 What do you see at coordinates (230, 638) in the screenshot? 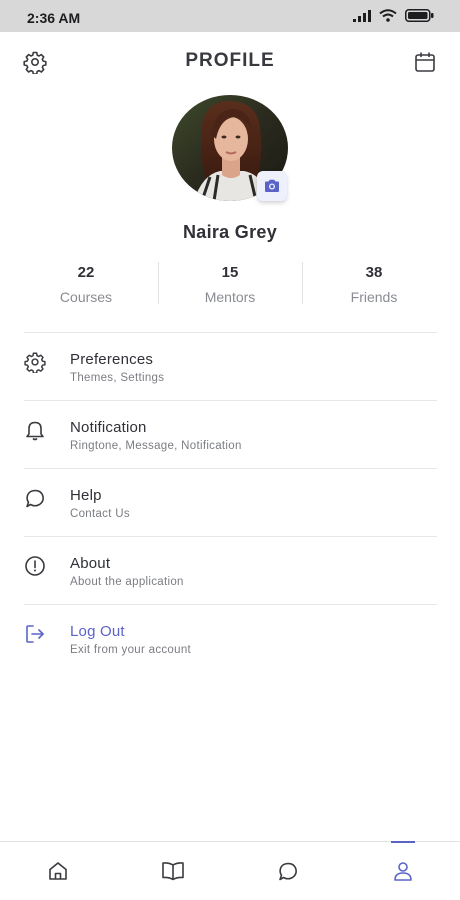
I see `menu-item-logout: Log Out Exit from your account` at bounding box center [230, 638].